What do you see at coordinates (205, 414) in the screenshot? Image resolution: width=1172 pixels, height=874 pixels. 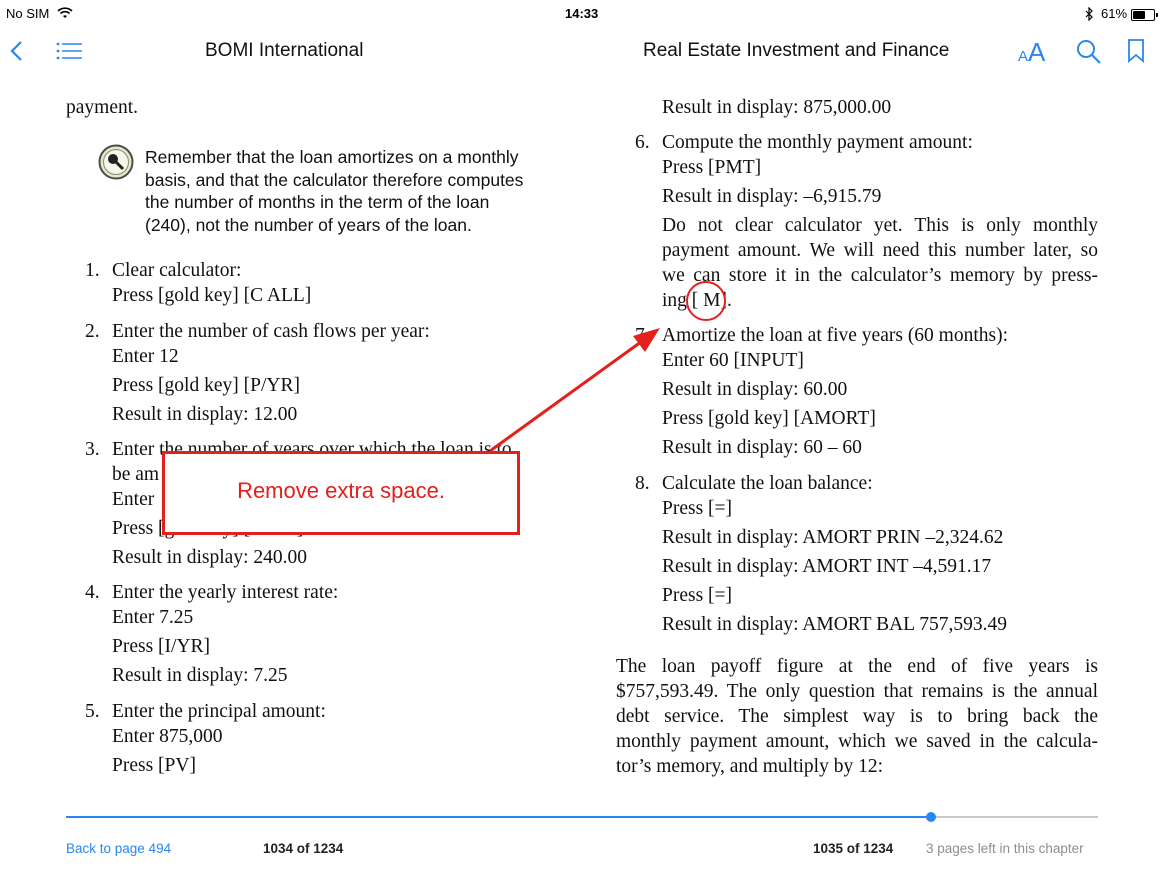 I see `step-line: Result in display: 12.00` at bounding box center [205, 414].